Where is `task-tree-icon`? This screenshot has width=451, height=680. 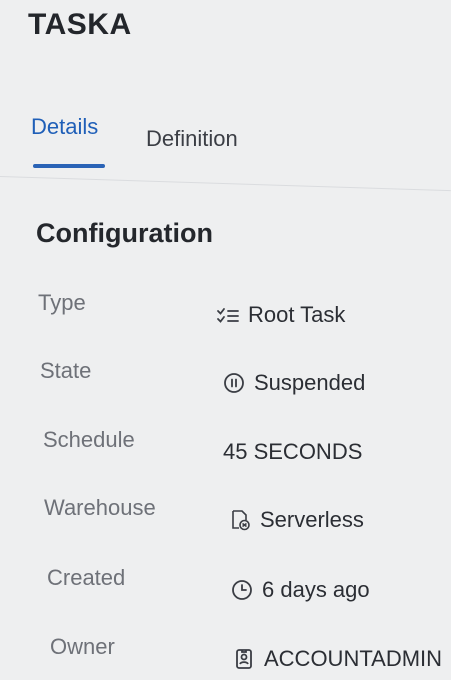
task-tree-icon is located at coordinates (228, 315).